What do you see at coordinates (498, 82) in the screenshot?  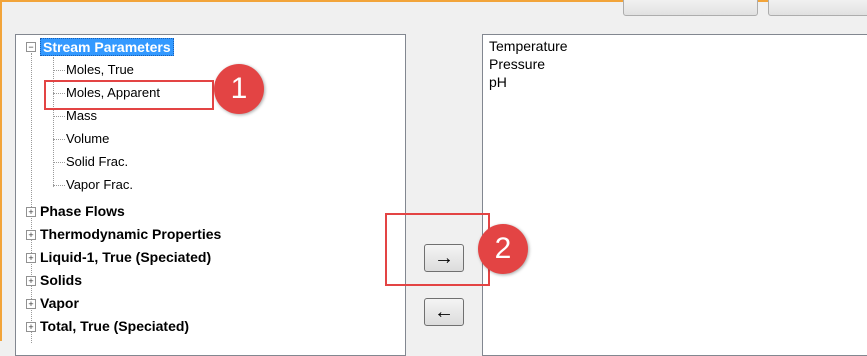 I see `list-item-ph: pH` at bounding box center [498, 82].